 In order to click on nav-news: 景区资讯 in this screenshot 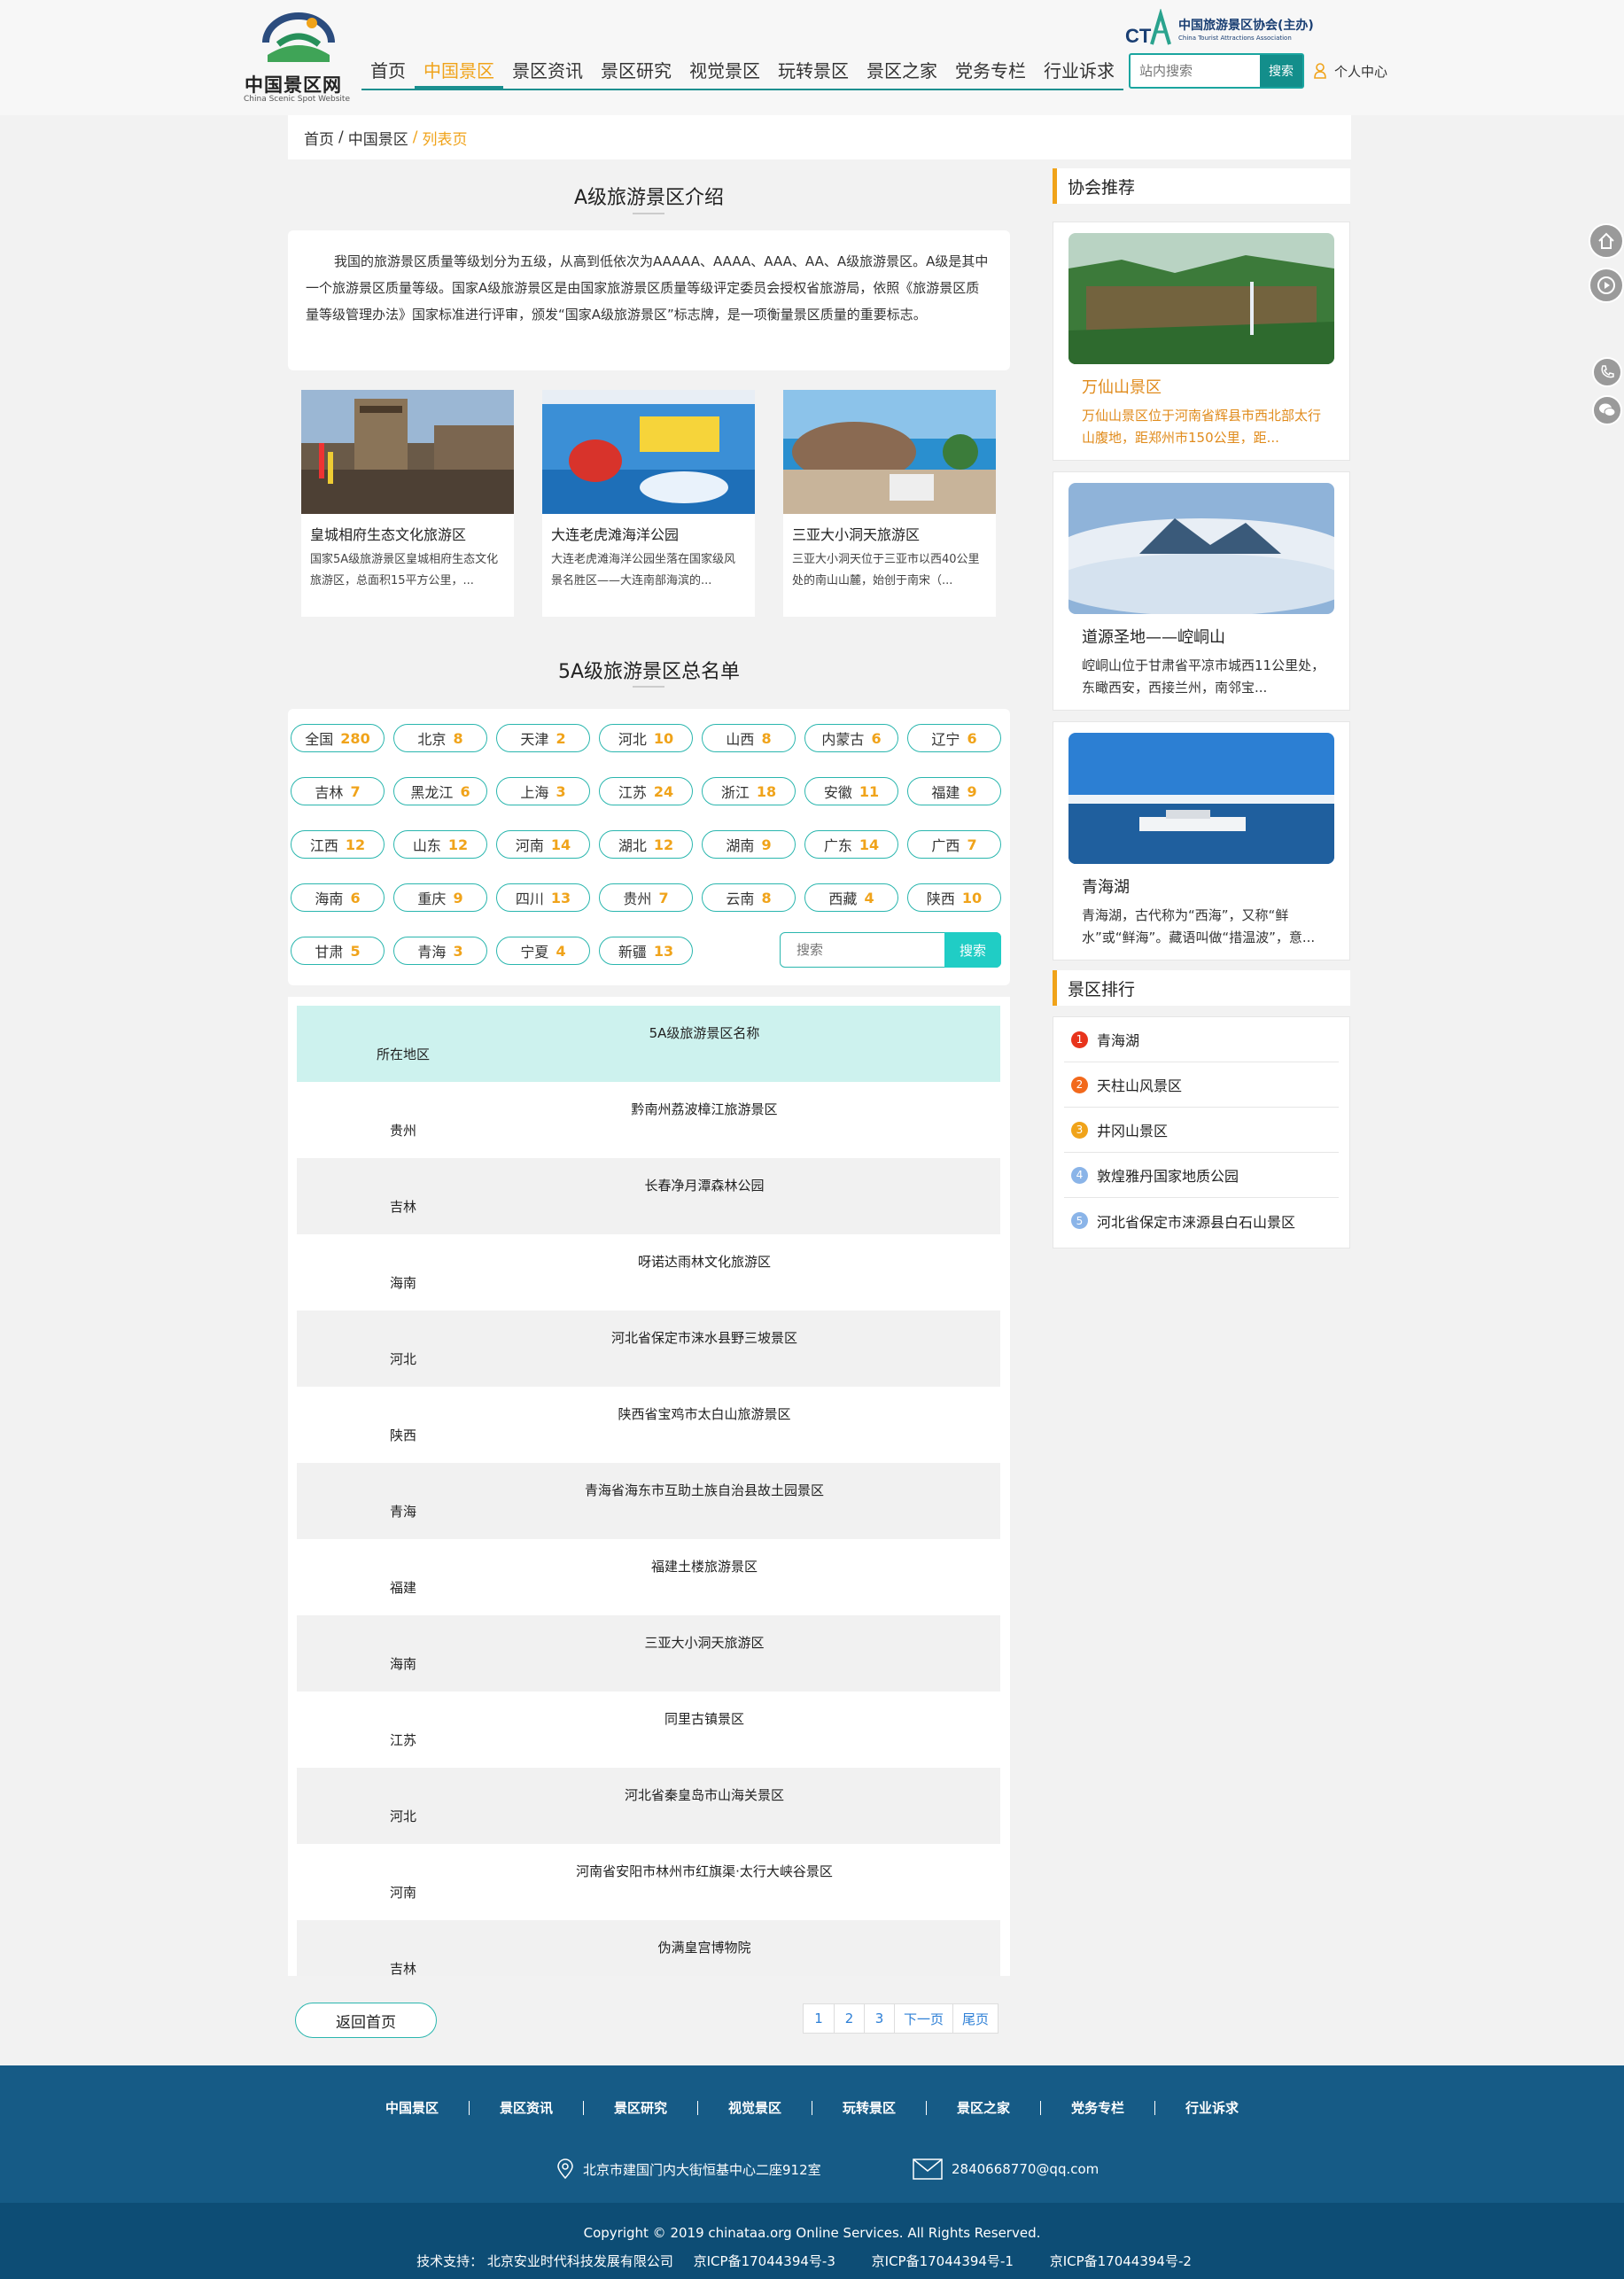, I will do `click(547, 70)`.